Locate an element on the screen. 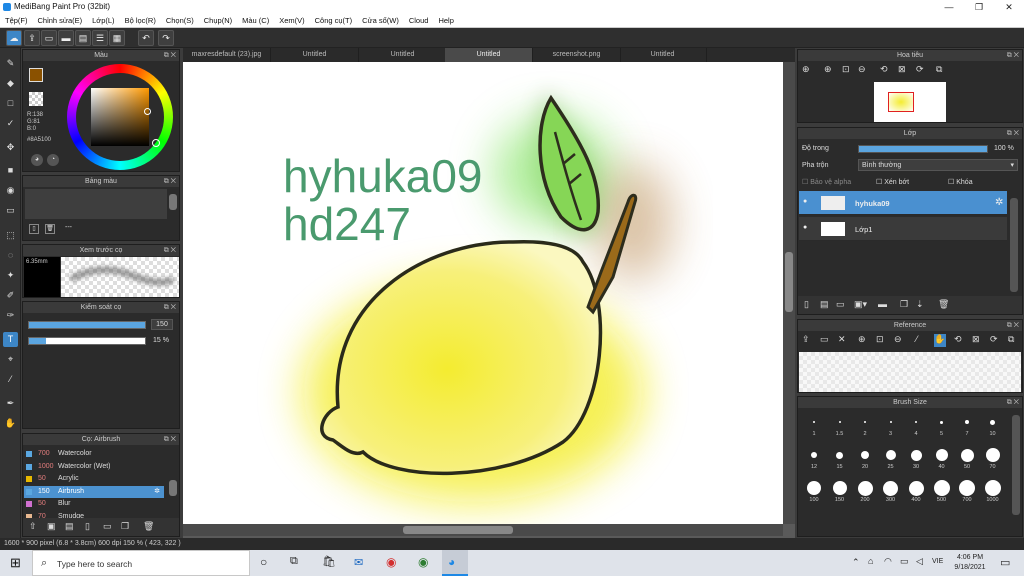  green-app-icon: ◉ is located at coordinates (423, 562).